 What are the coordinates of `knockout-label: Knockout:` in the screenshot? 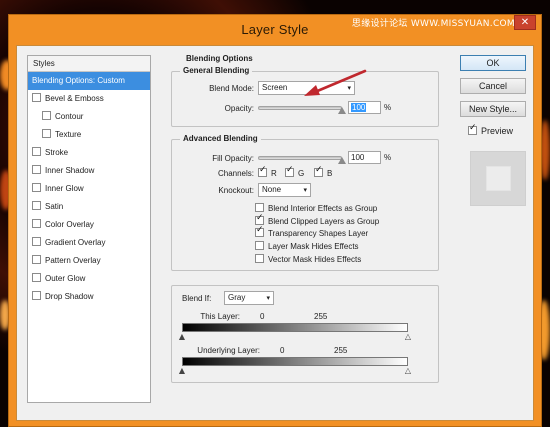 It's located at (236, 190).